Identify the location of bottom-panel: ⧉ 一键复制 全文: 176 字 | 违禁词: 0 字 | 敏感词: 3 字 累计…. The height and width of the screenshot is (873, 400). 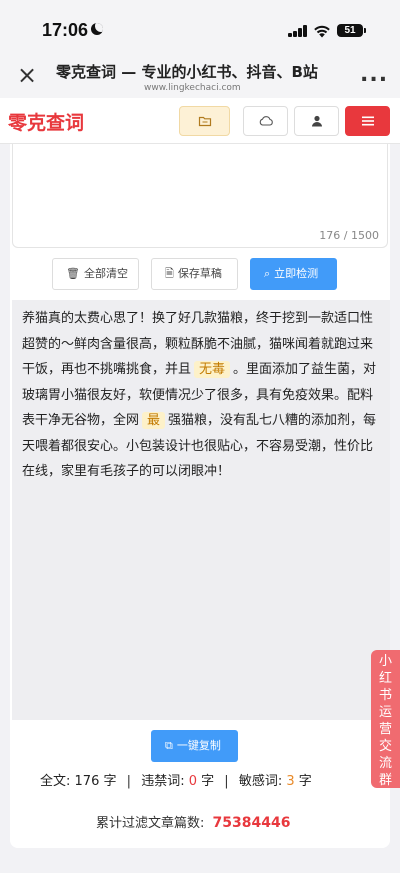
(200, 784).